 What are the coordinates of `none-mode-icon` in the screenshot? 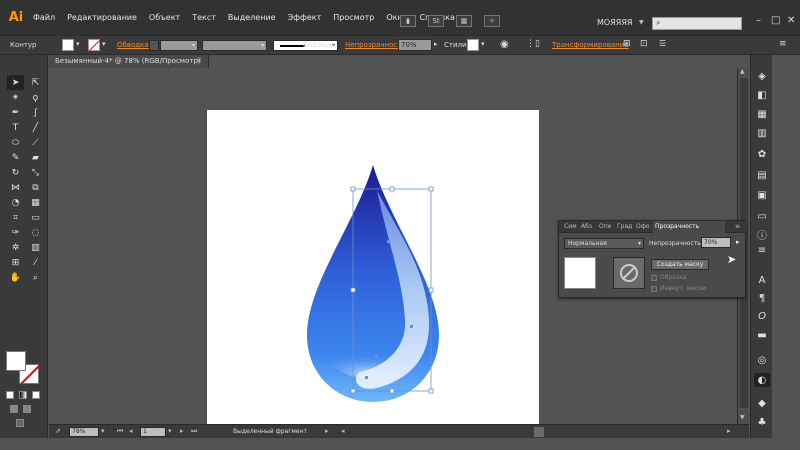 It's located at (36, 395).